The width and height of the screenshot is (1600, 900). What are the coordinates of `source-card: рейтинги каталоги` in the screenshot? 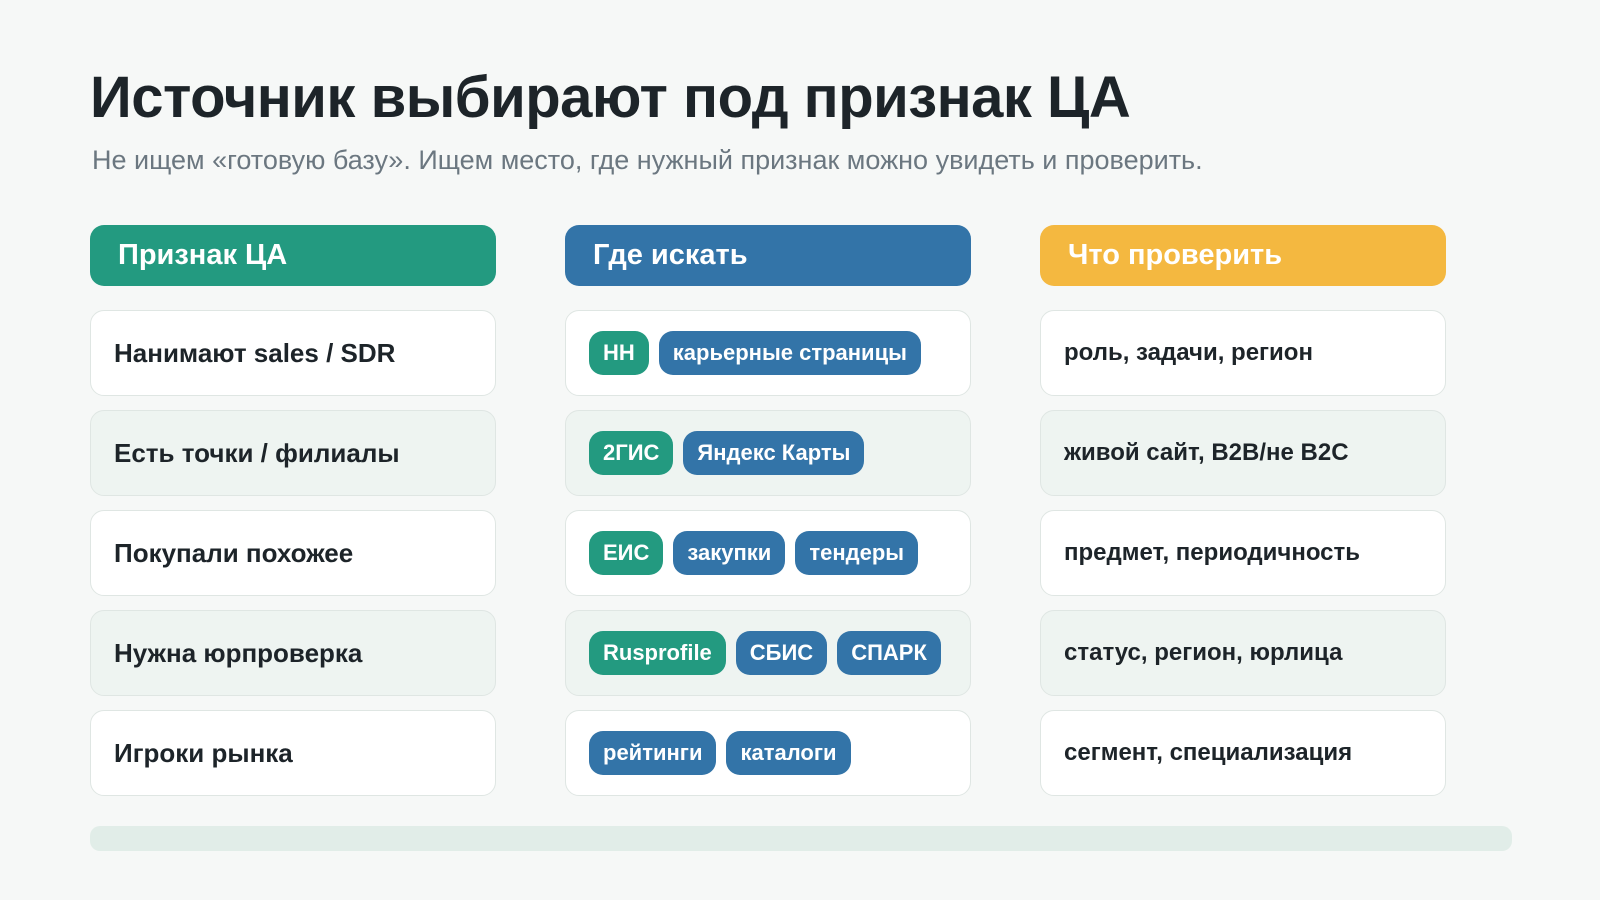 It's located at (768, 753).